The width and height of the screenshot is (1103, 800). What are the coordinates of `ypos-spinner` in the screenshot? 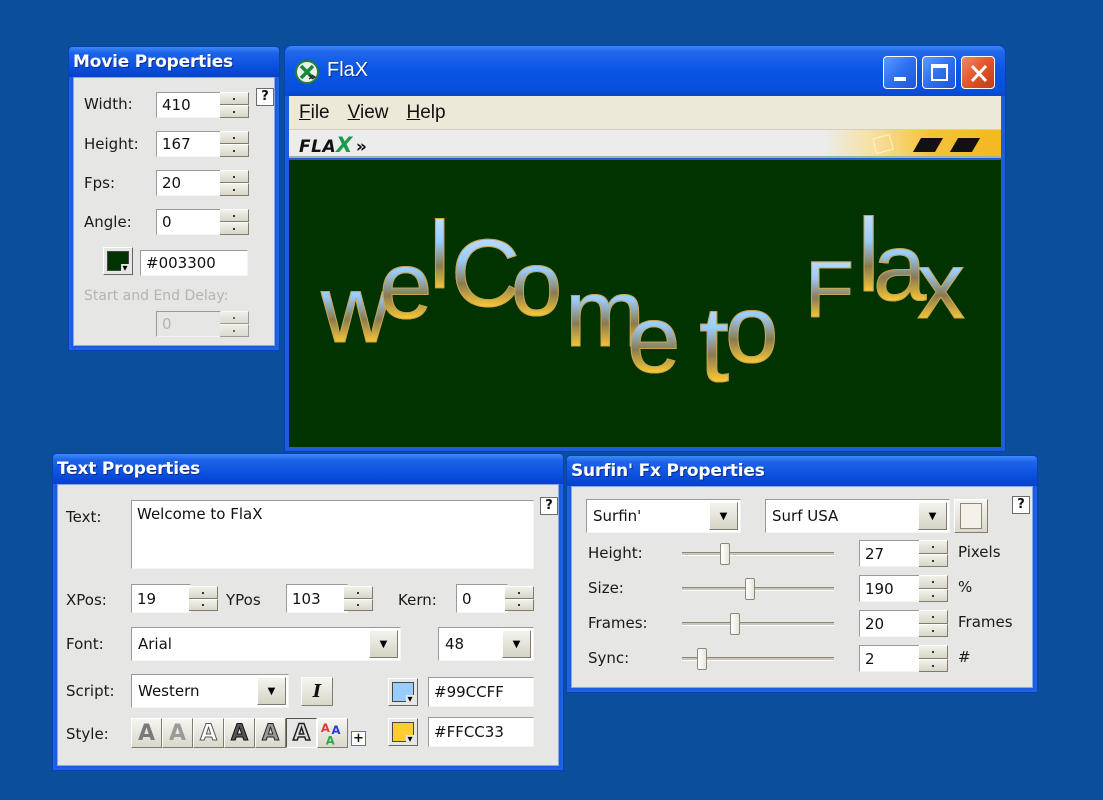 It's located at (358, 598).